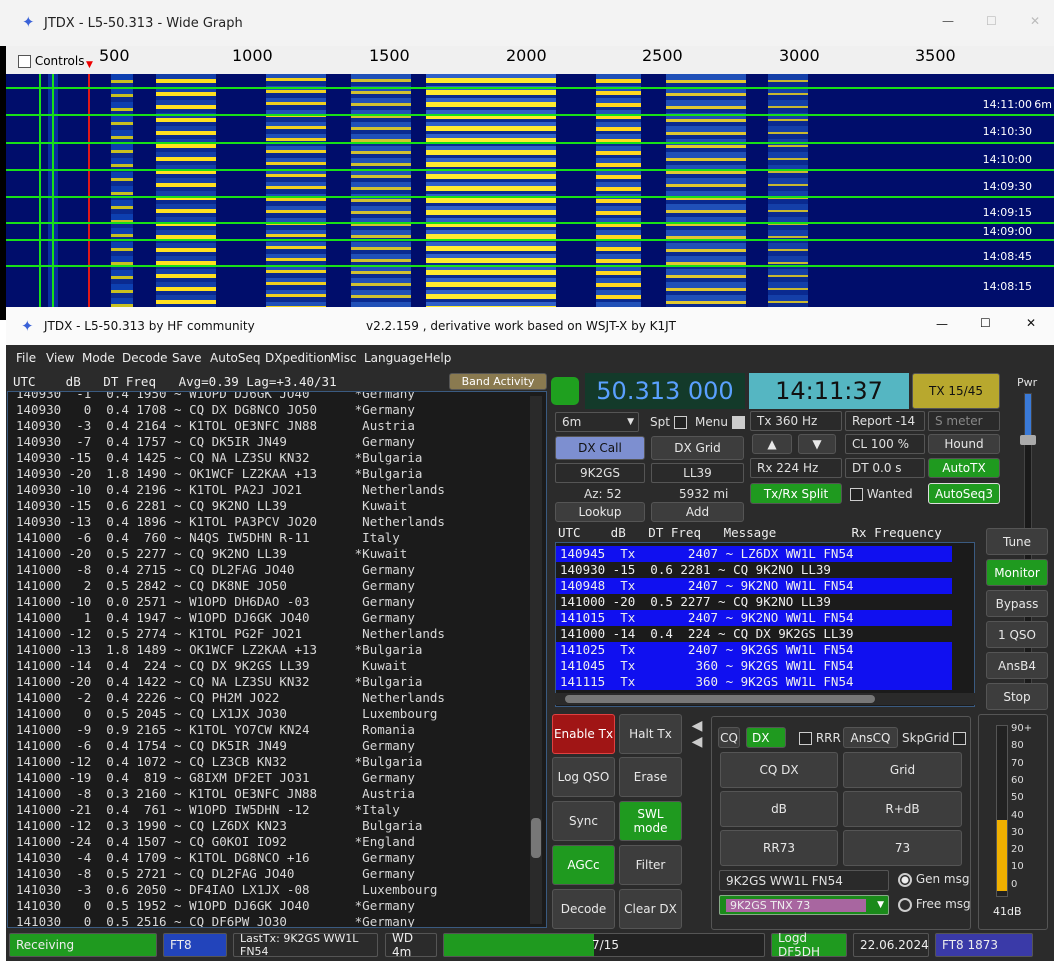 The height and width of the screenshot is (961, 1054). Describe the element at coordinates (60, 358) in the screenshot. I see `menu-view: View` at that location.